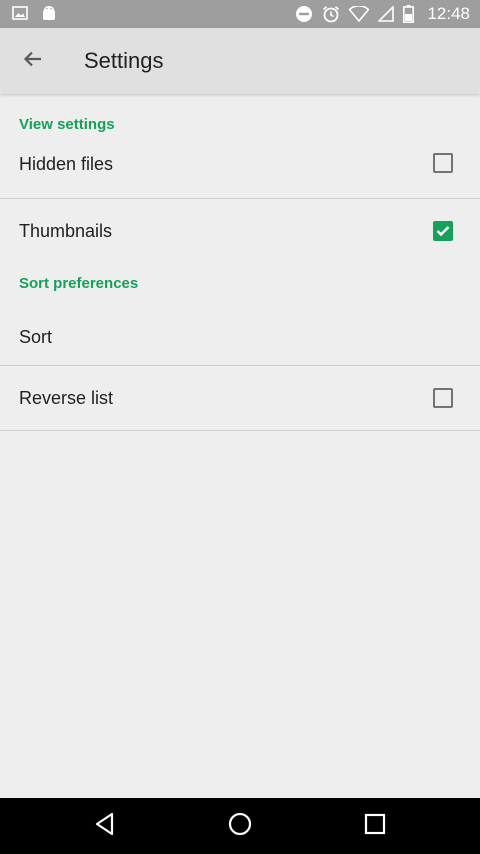 The image size is (480, 854). What do you see at coordinates (409, 14) in the screenshot?
I see `battery-icon` at bounding box center [409, 14].